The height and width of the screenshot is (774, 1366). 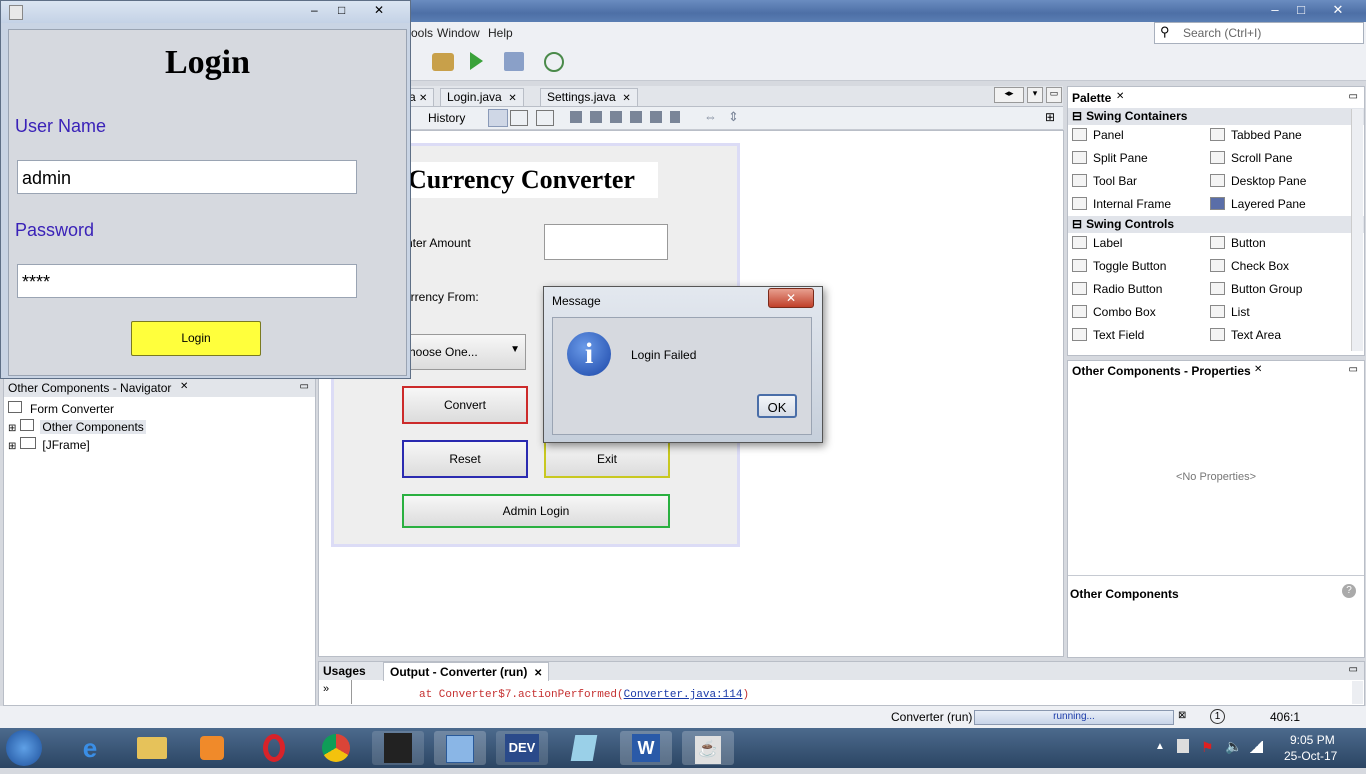 I want to click on palette-item: Desktop Pane, so click(x=1258, y=181).